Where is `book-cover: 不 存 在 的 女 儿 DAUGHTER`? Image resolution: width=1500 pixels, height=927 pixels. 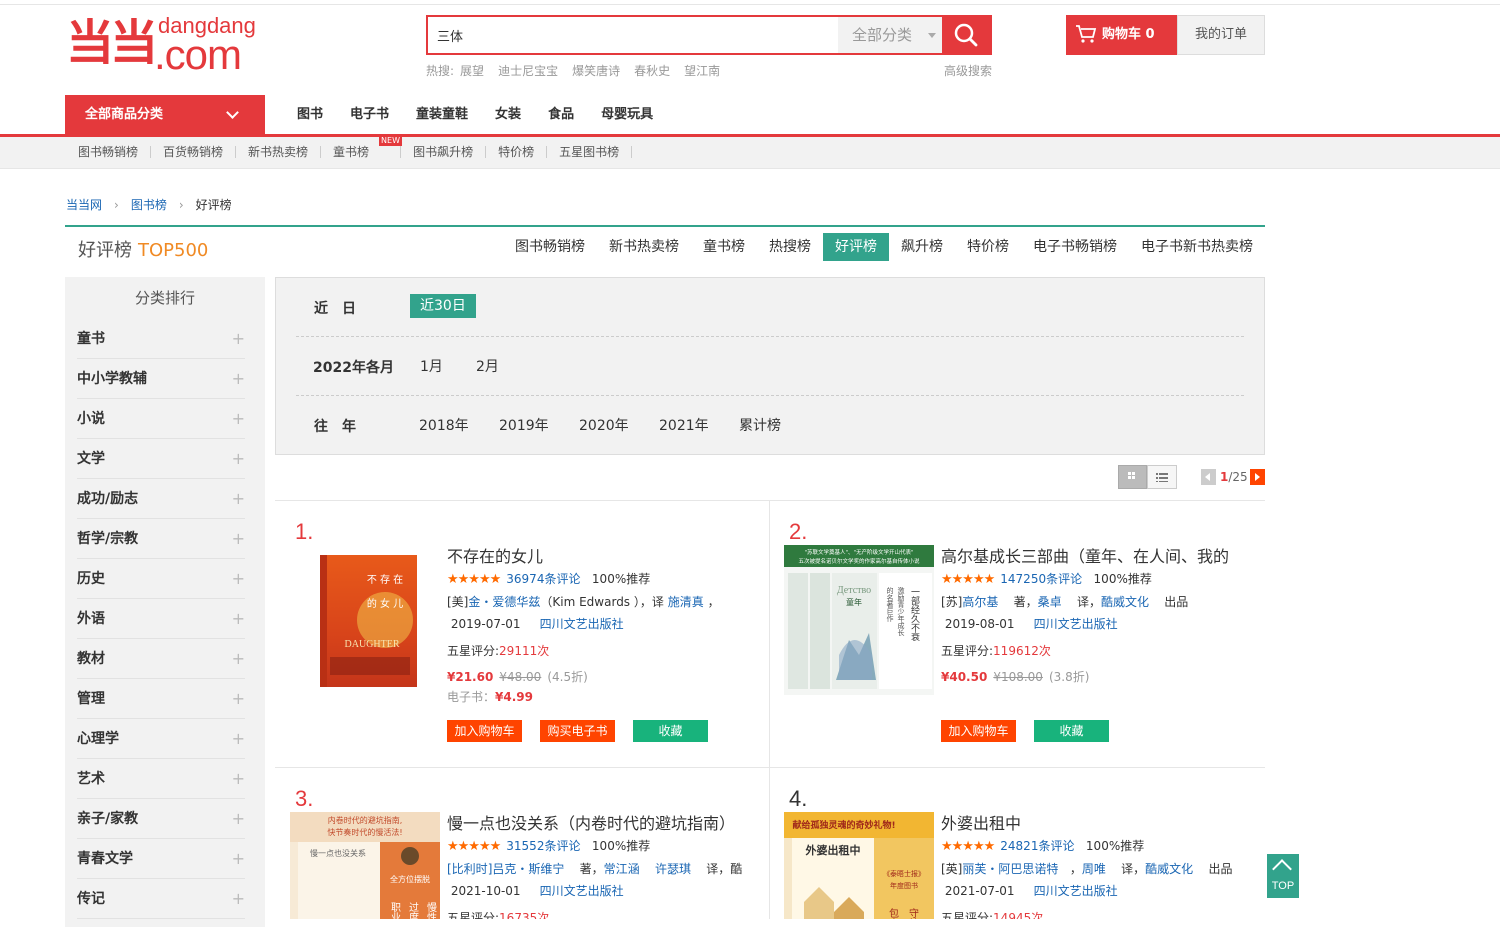 book-cover: 不 存 在 的 女 儿 DAUGHTER is located at coordinates (365, 620).